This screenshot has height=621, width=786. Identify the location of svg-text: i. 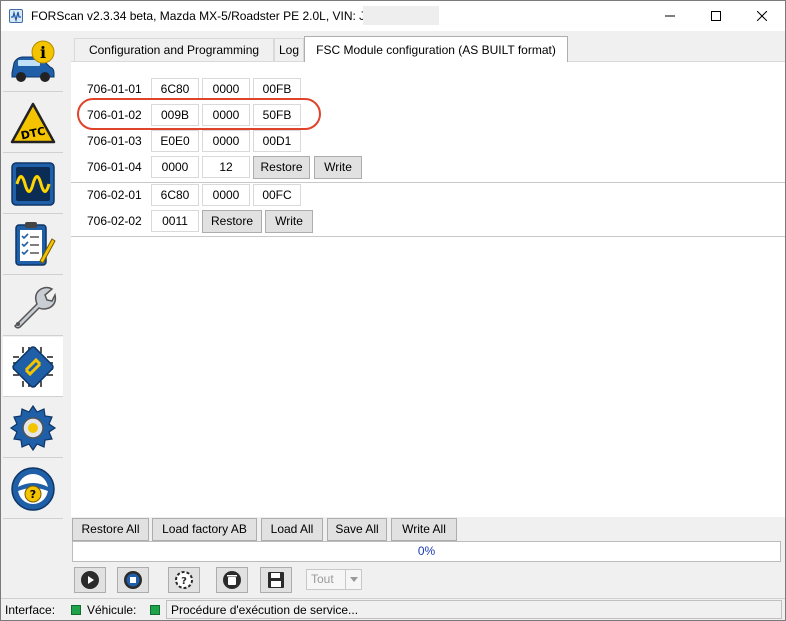
(43, 52).